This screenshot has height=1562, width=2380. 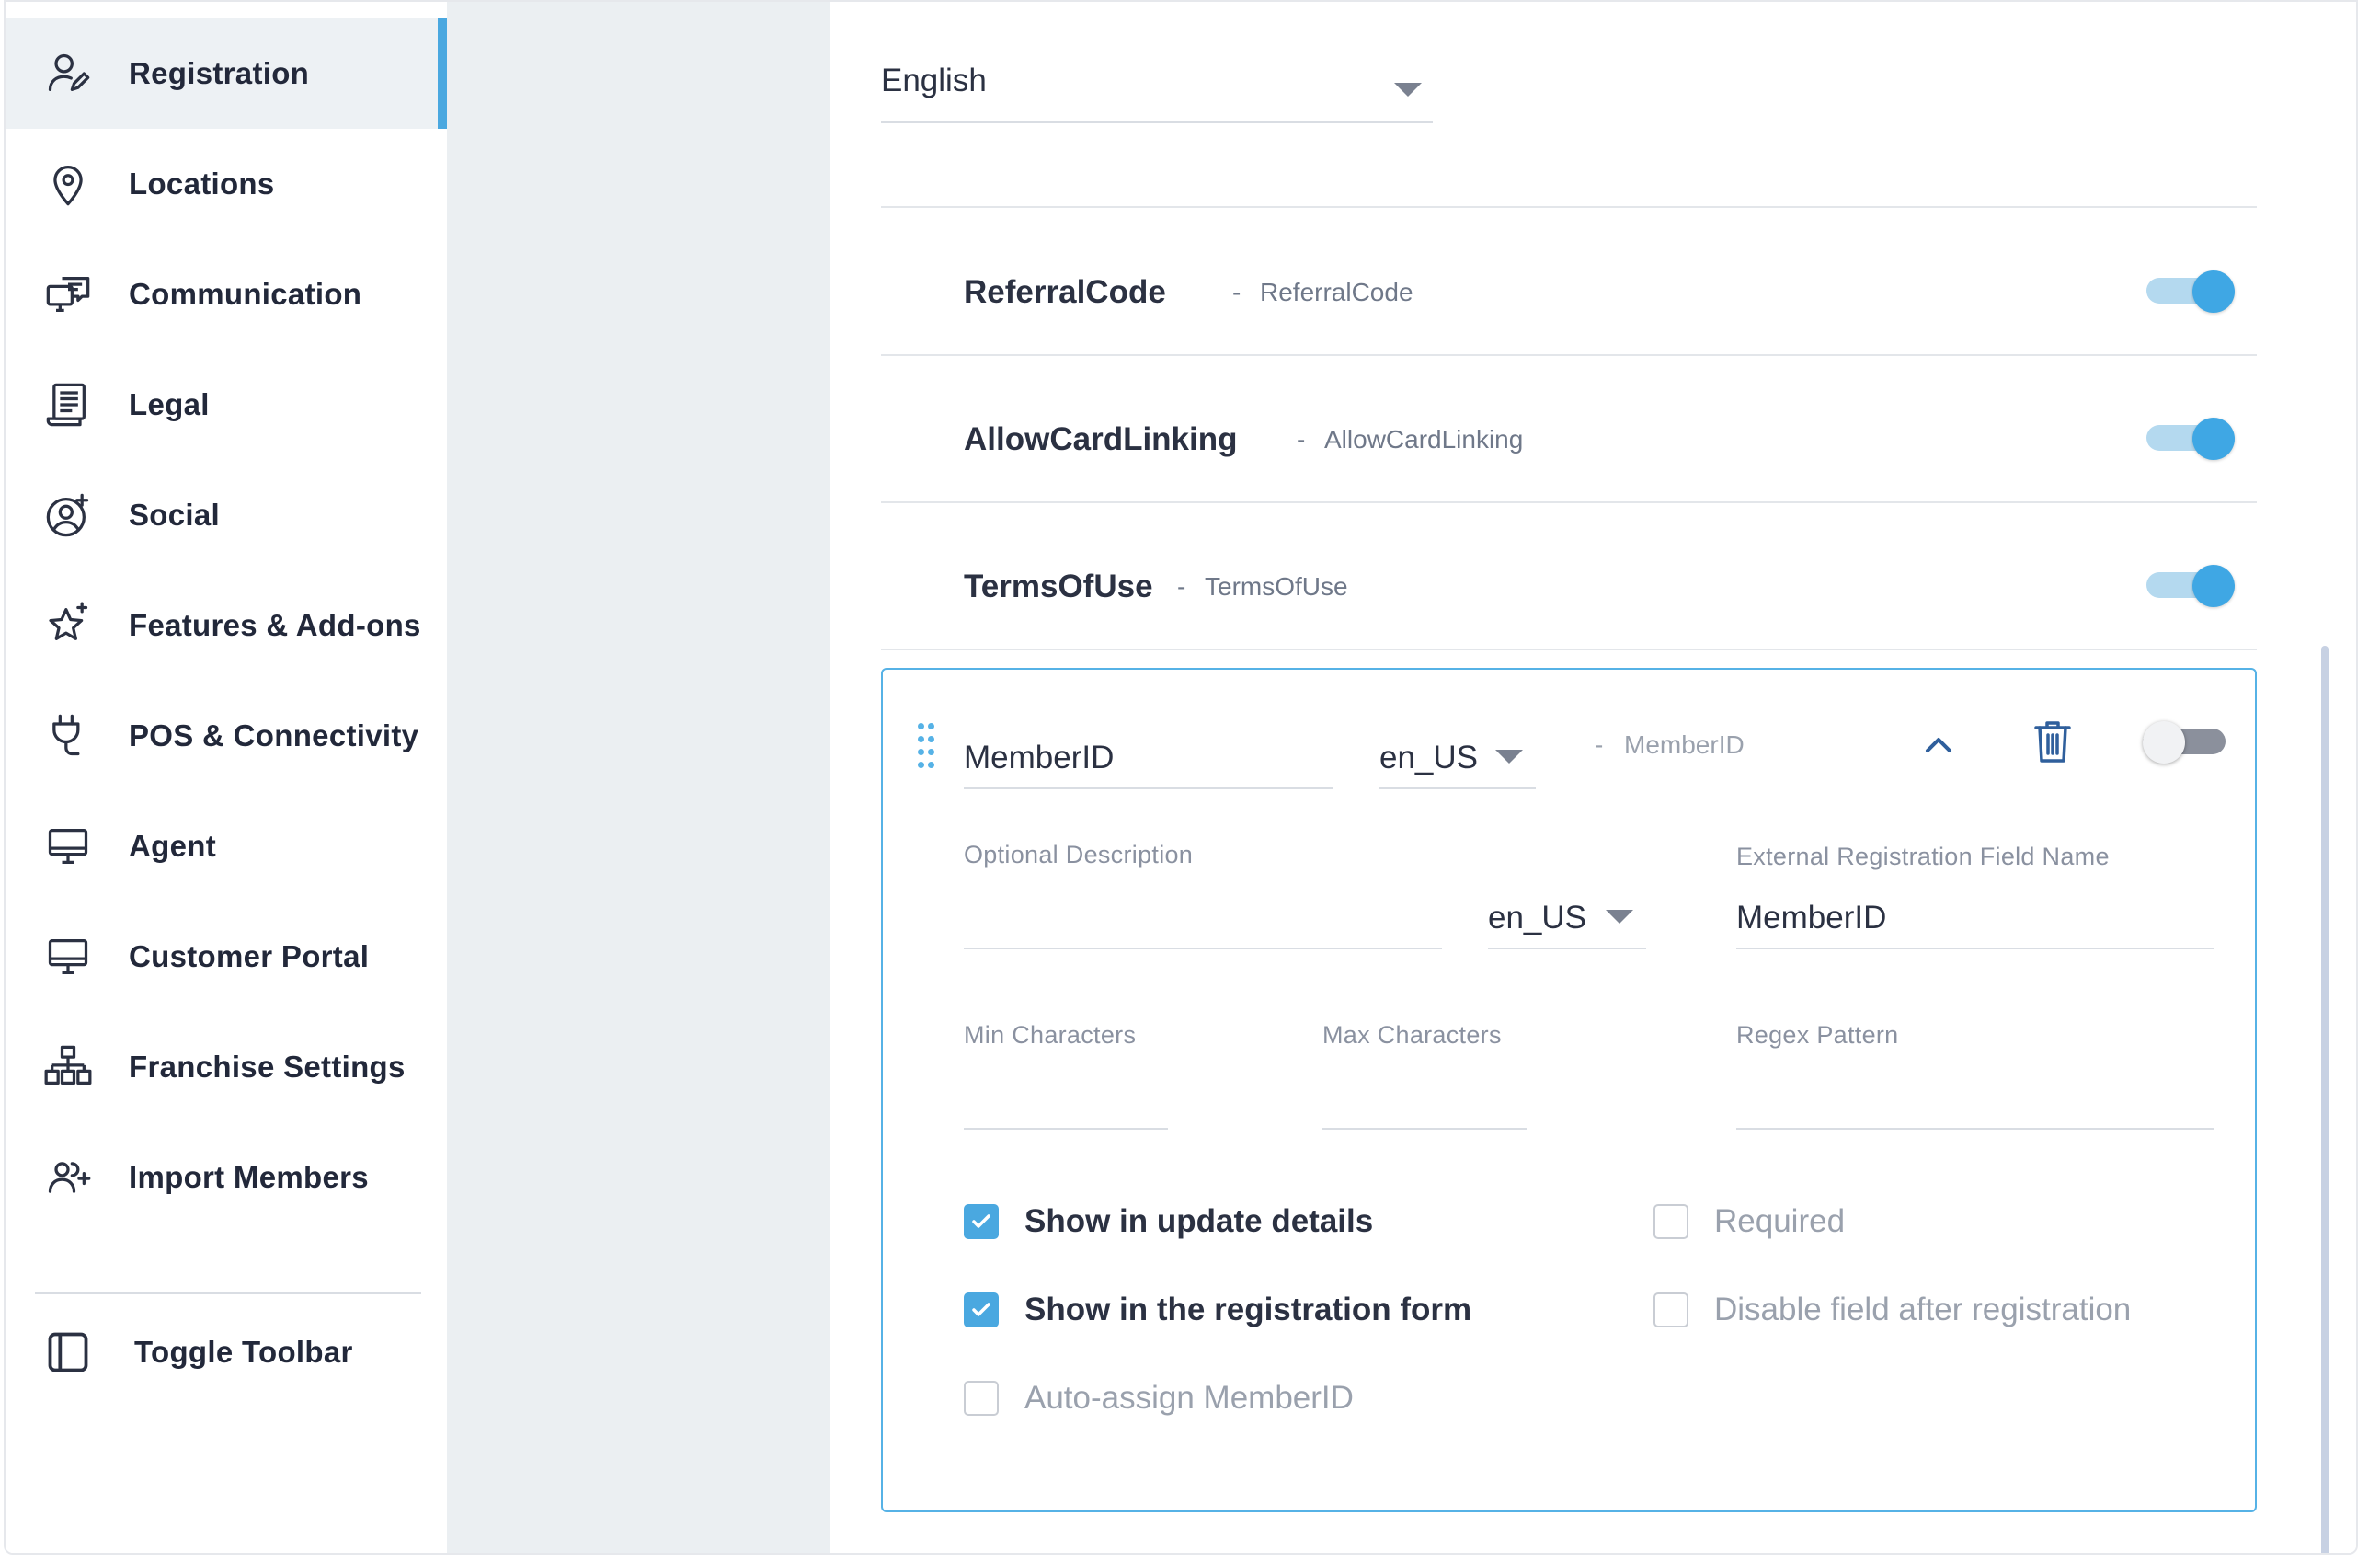 I want to click on field-row-allowcardlinking: AllowCardLinking - AllowCardLinking, so click(x=1569, y=439).